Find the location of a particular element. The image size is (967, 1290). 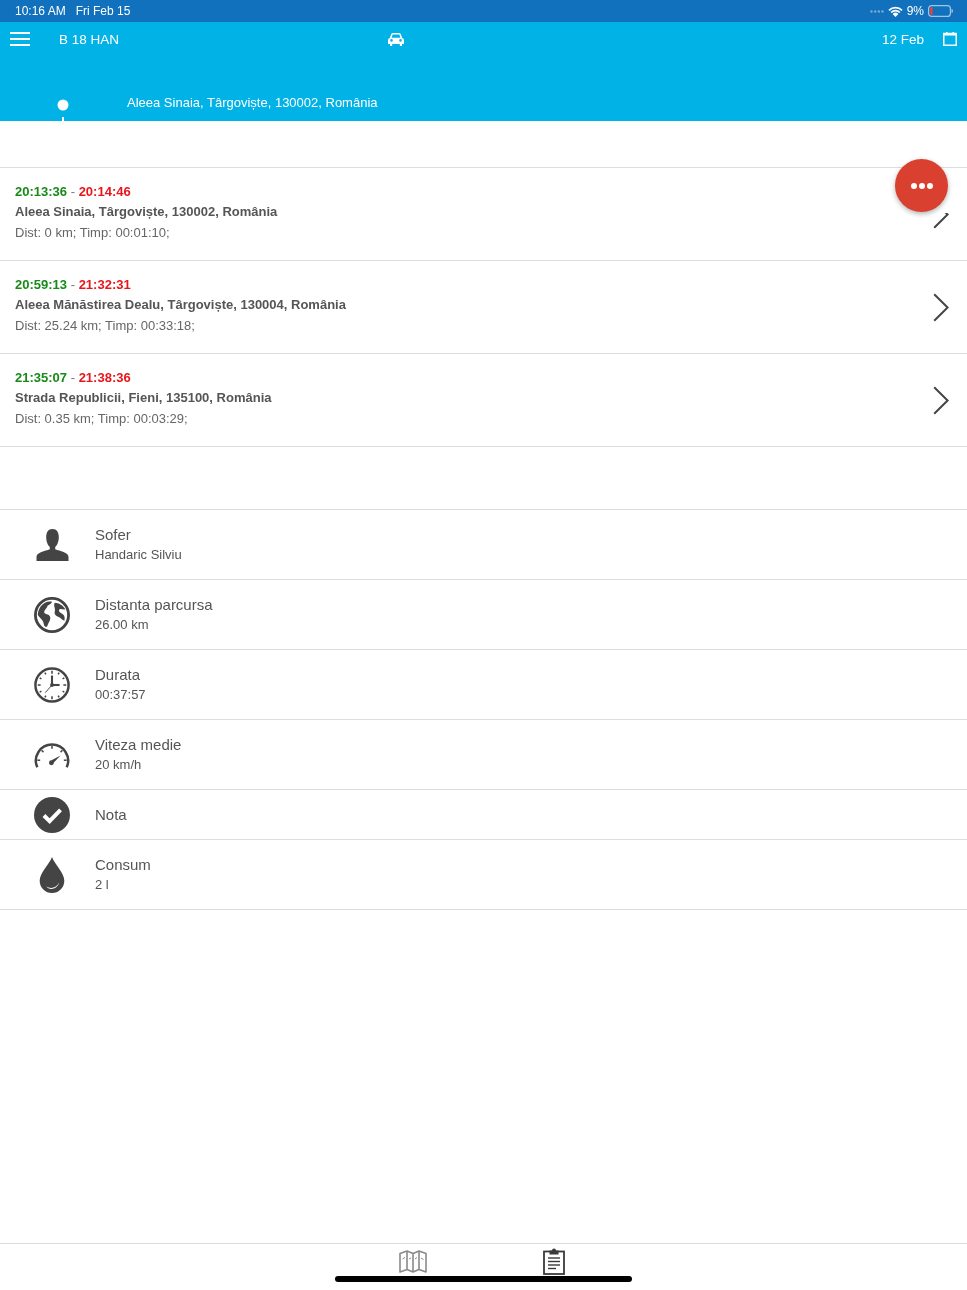

info-label: Distanta parcursa is located at coordinates (154, 605).